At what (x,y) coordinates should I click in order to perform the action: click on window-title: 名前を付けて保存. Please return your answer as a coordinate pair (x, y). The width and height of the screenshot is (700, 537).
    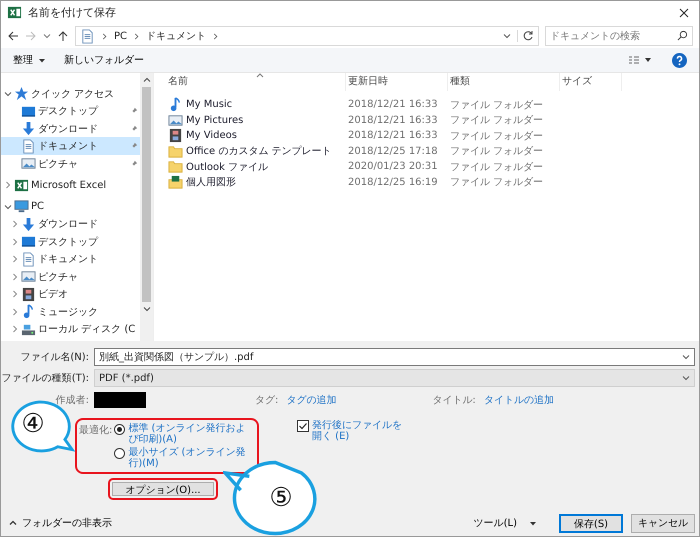
    Looking at the image, I should click on (72, 12).